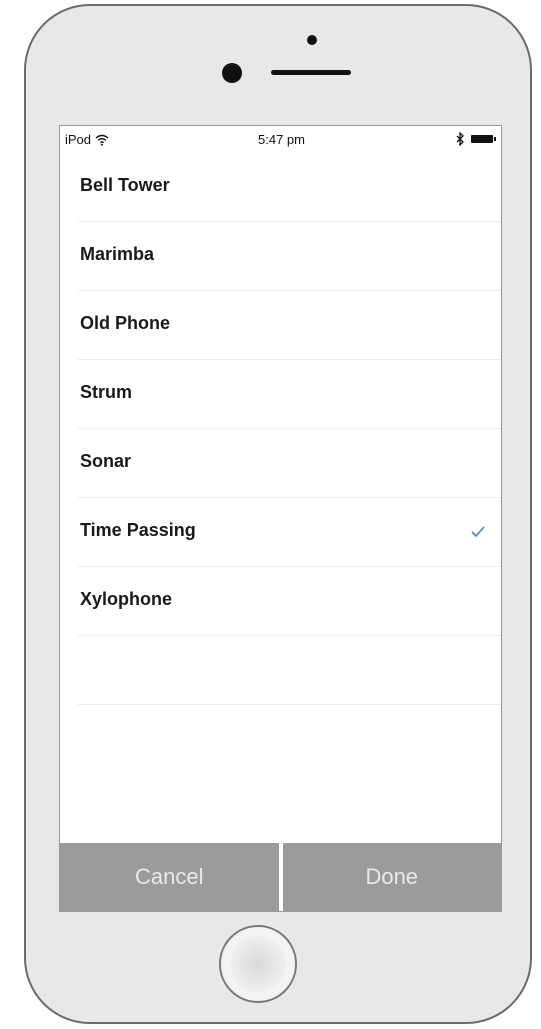 Image resolution: width=541 pixels, height=1029 pixels. I want to click on list-item-label: Marimba, so click(117, 253).